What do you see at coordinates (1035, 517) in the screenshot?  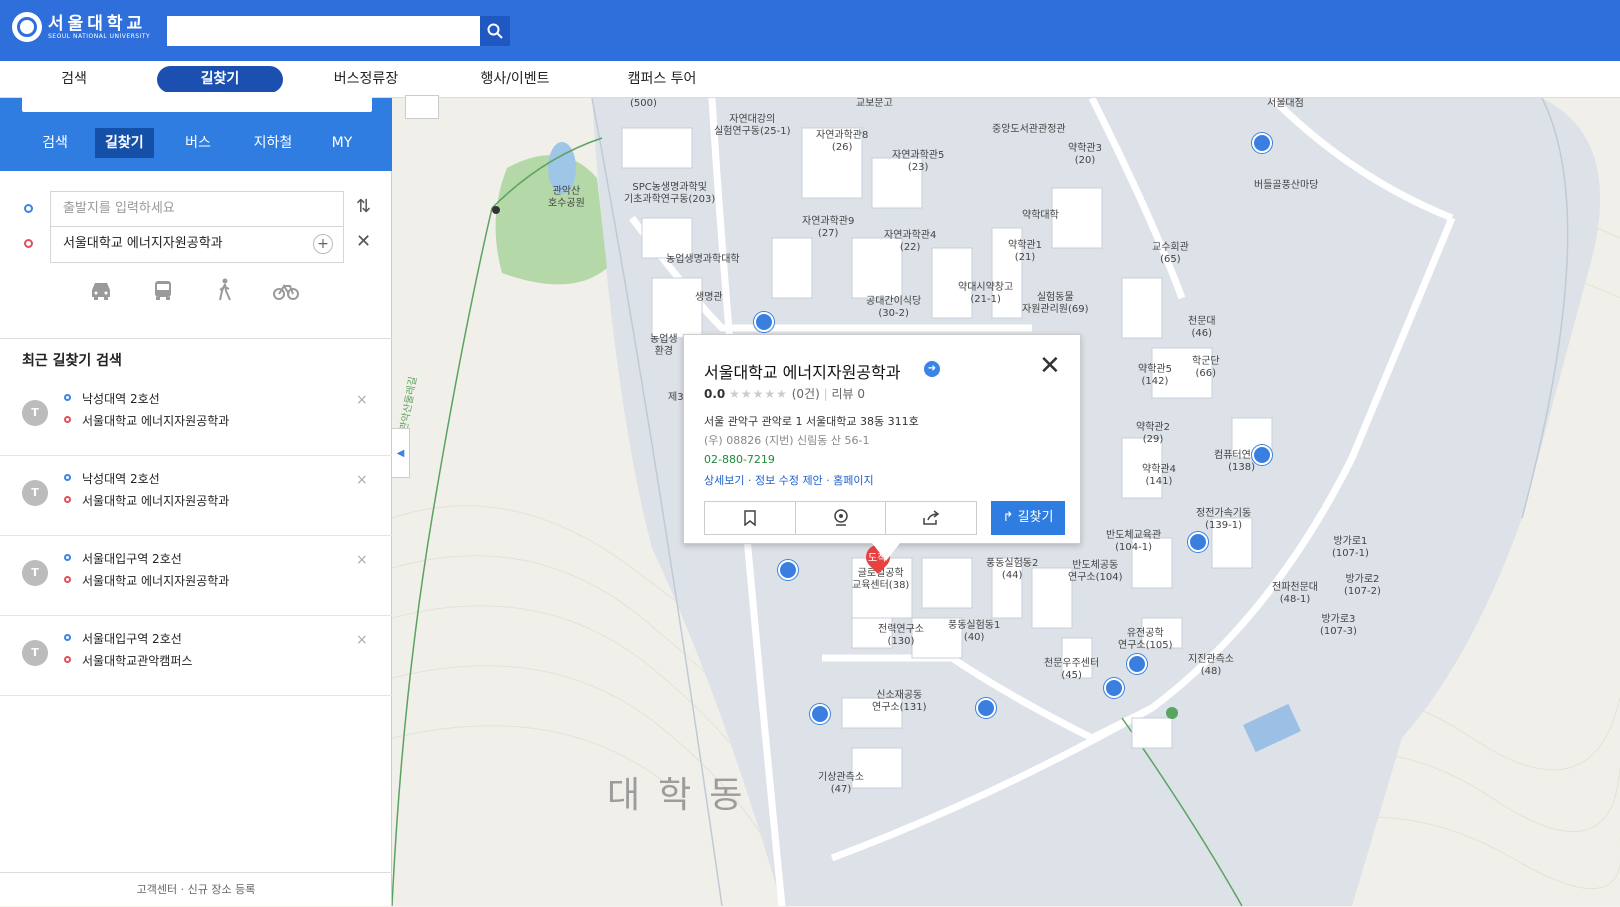 I see `directions-label: 길찾기` at bounding box center [1035, 517].